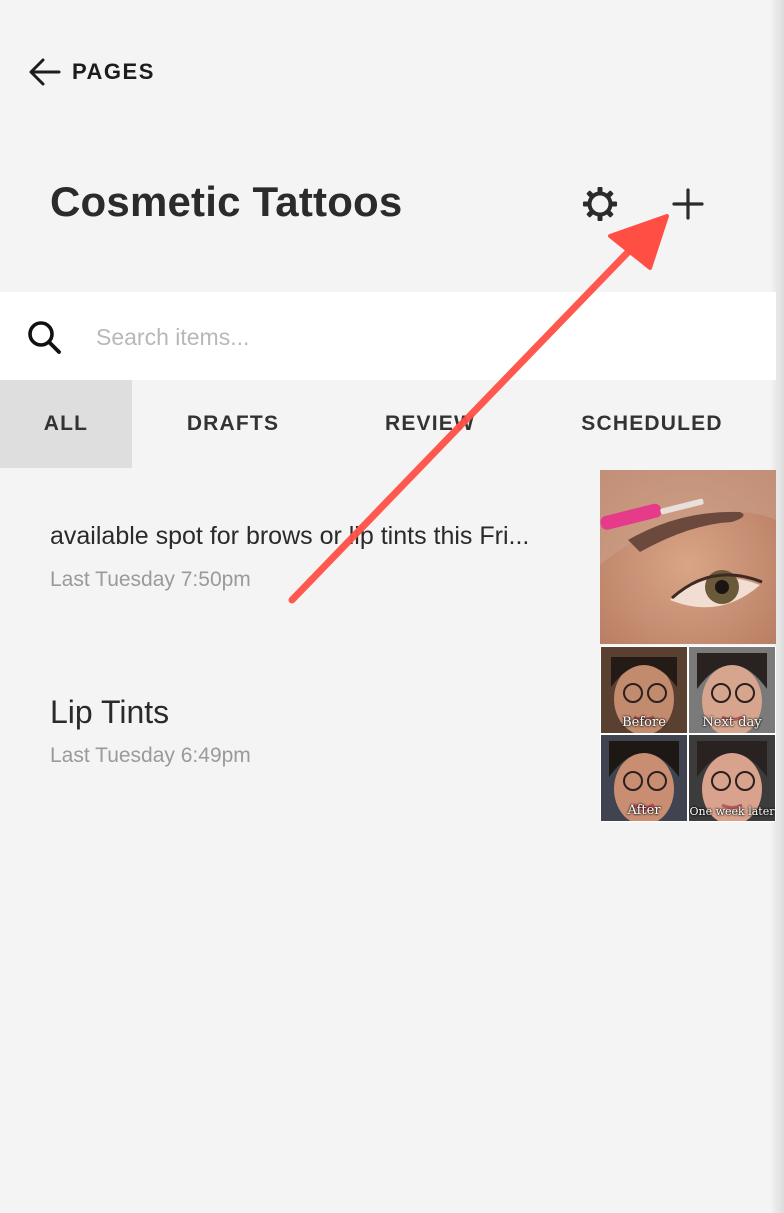 The width and height of the screenshot is (784, 1213). I want to click on page-title: Cosmetic Tattoos, so click(226, 201).